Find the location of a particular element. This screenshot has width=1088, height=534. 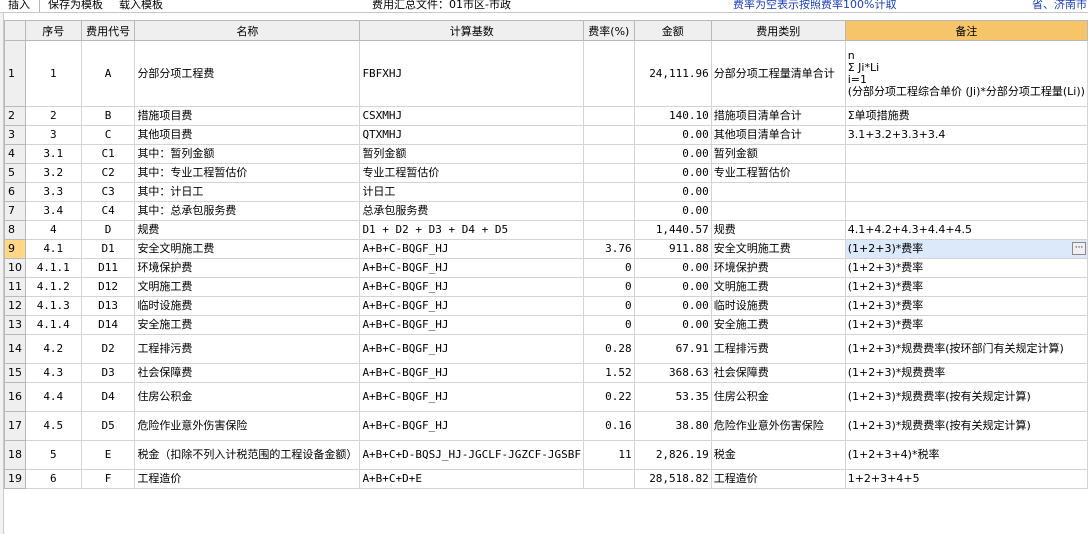

category-cell is located at coordinates (778, 211).